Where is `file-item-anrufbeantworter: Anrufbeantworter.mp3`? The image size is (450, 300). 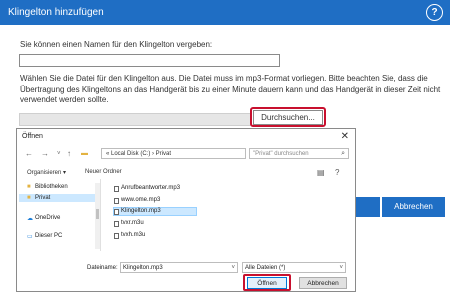 file-item-anrufbeantworter: Anrufbeantworter.mp3 is located at coordinates (150, 188).